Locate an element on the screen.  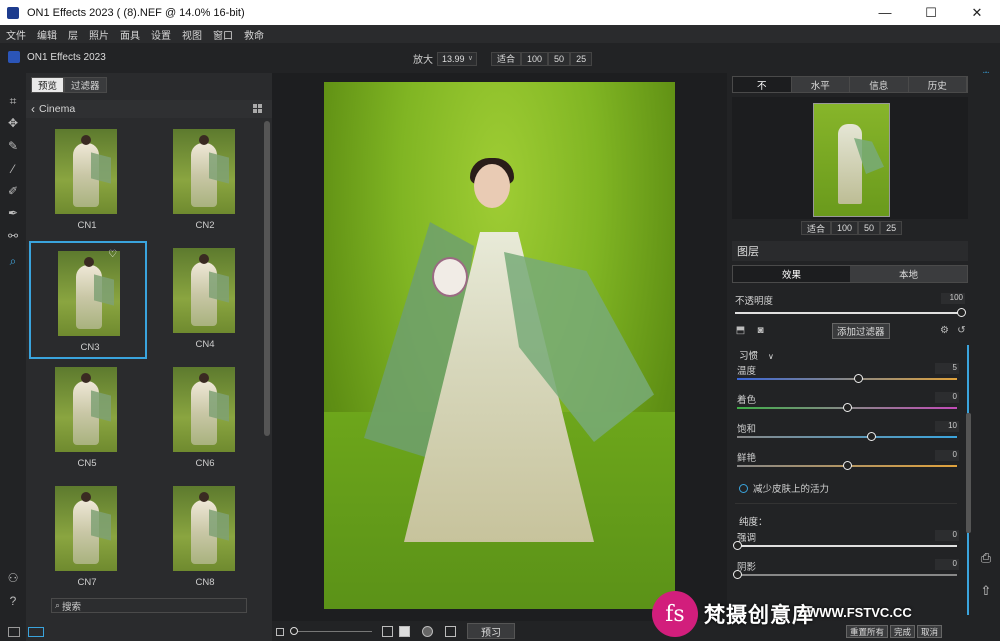
filter-scrollbar is located at coordinates (968, 473).